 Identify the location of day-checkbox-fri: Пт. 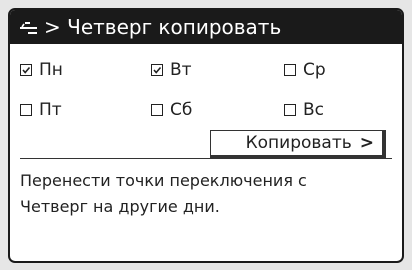
(41, 110).